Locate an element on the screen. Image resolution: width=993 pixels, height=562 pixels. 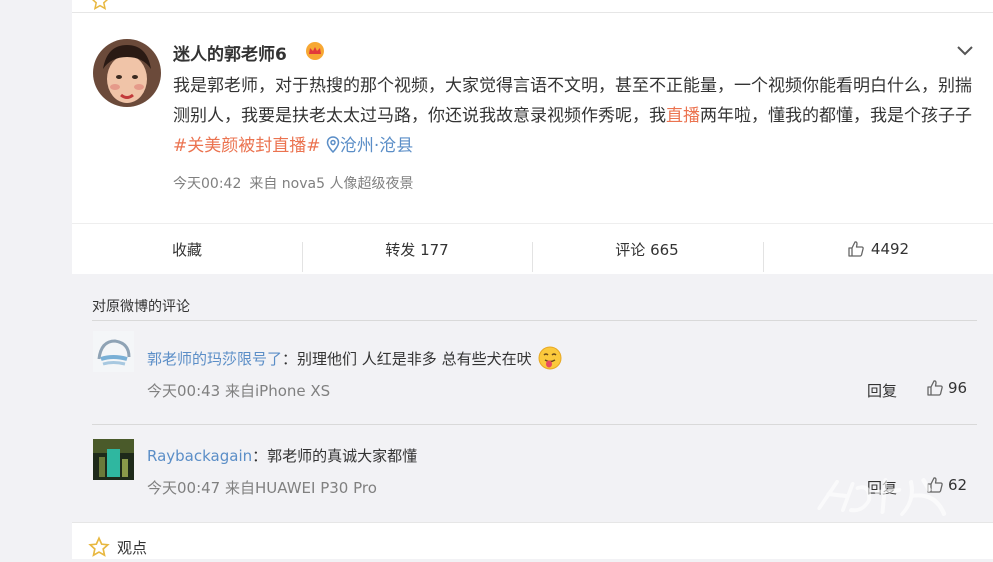
like-count: 4492 is located at coordinates (890, 249).